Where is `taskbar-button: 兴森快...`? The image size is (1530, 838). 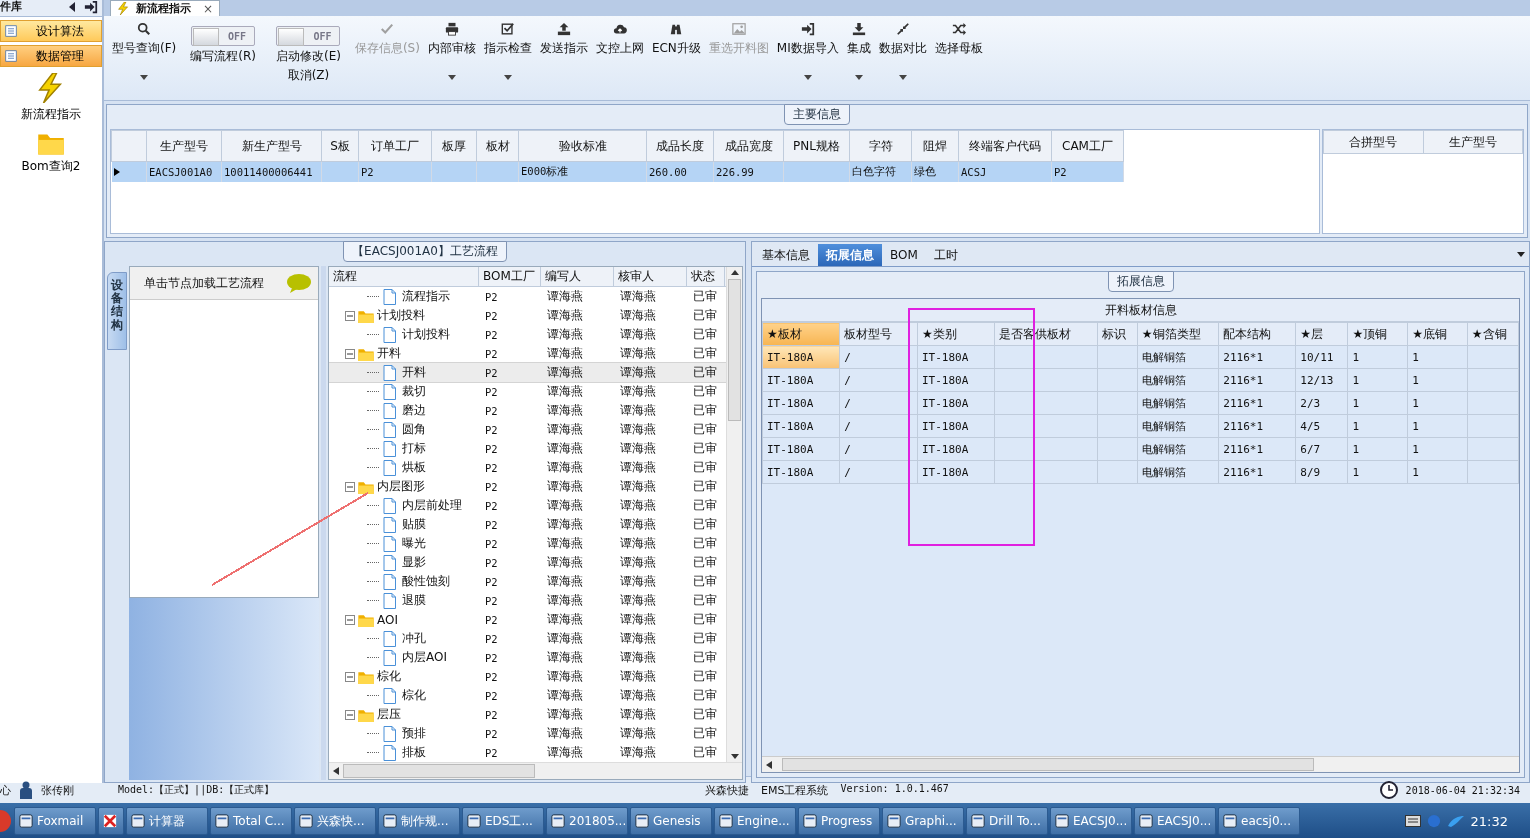 taskbar-button: 兴森快... is located at coordinates (335, 821).